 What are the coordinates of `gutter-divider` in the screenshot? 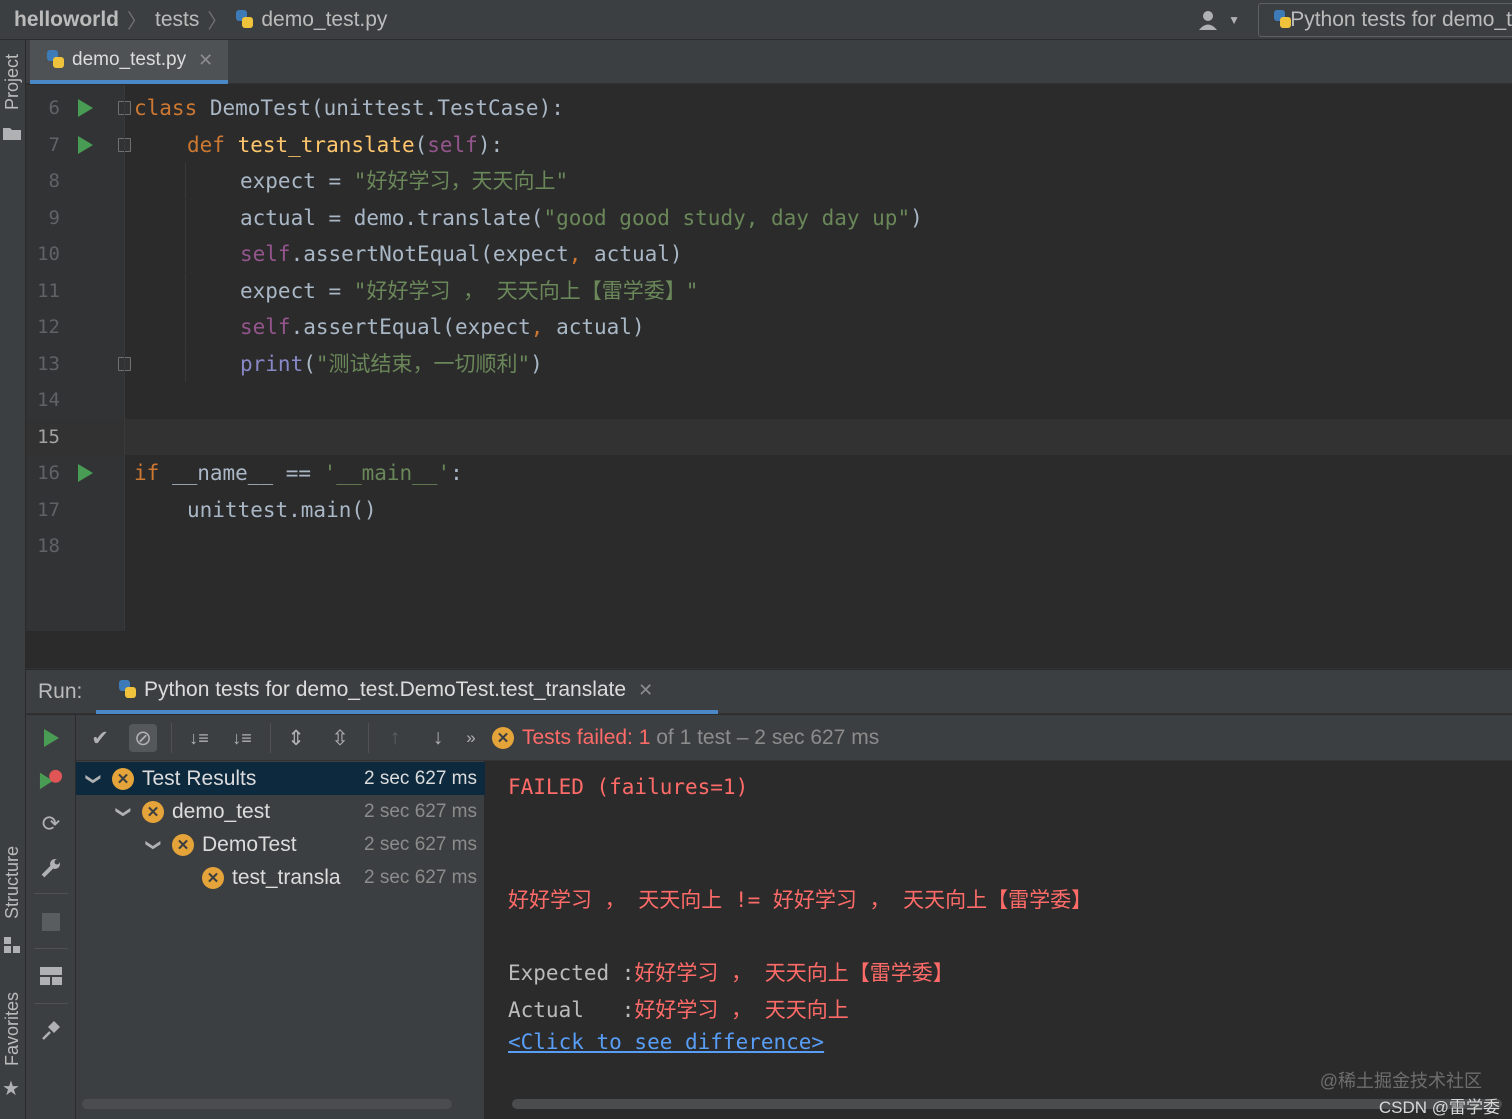 It's located at (124, 358).